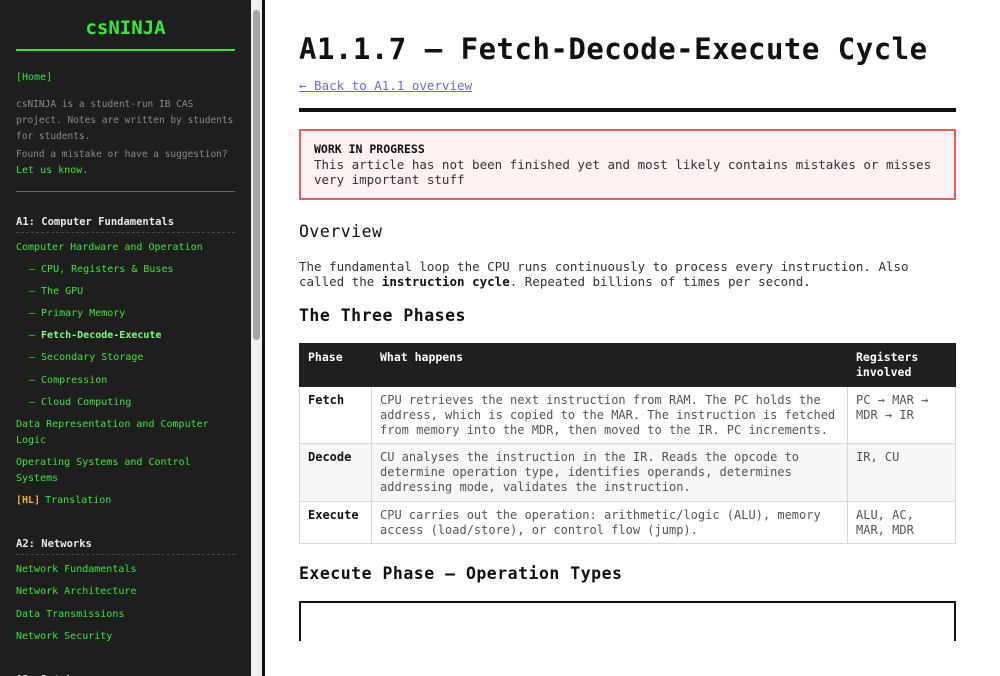  What do you see at coordinates (613, 49) in the screenshot?
I see `page-title: A1.1.7 — Fetch-Decode-Execute Cycle` at bounding box center [613, 49].